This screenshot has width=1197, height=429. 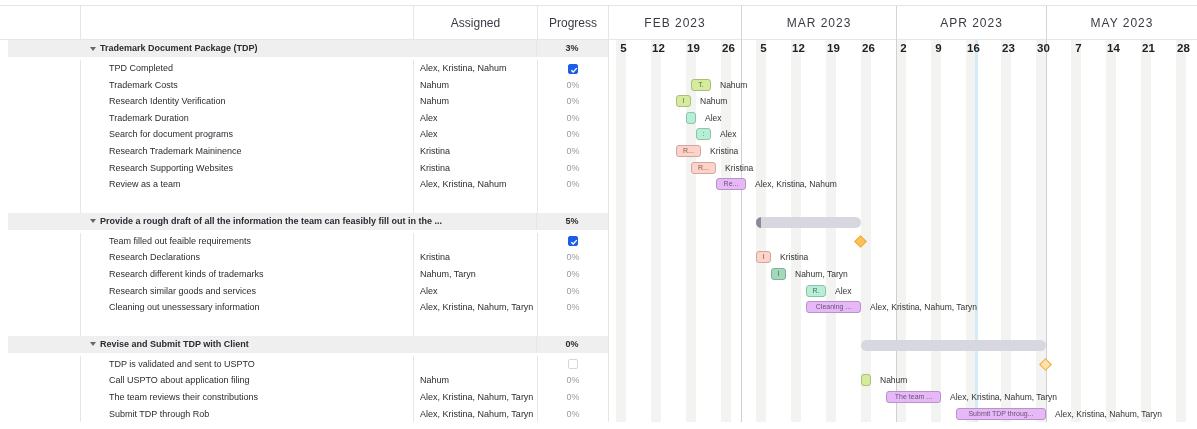 What do you see at coordinates (170, 307) in the screenshot?
I see `task-name: Cleaning out unessessary information` at bounding box center [170, 307].